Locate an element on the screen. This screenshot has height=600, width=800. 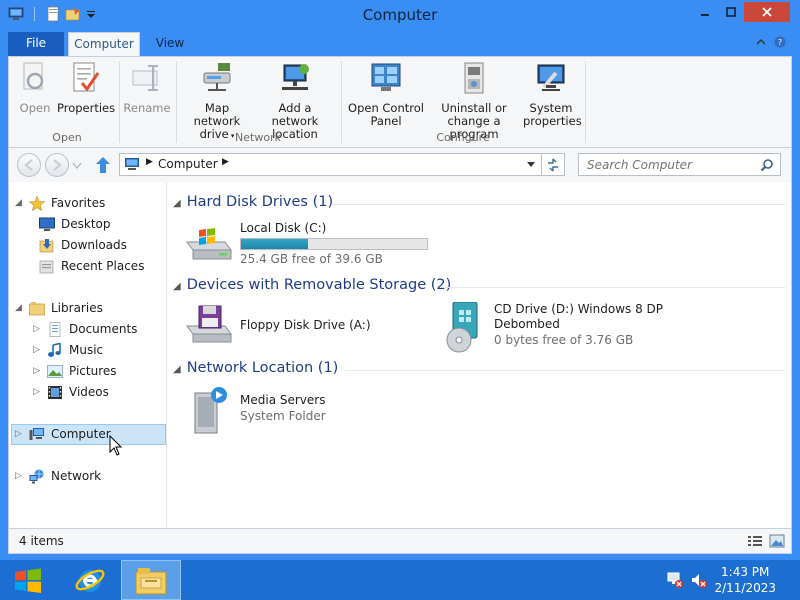
system-tray is located at coordinates (687, 580).